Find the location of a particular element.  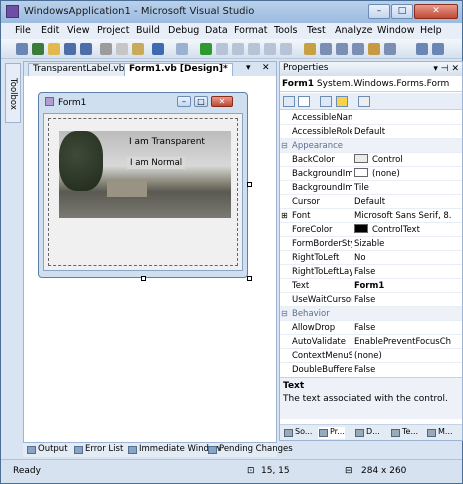

property-row: RightToLeftLay False is located at coordinates (371, 272).